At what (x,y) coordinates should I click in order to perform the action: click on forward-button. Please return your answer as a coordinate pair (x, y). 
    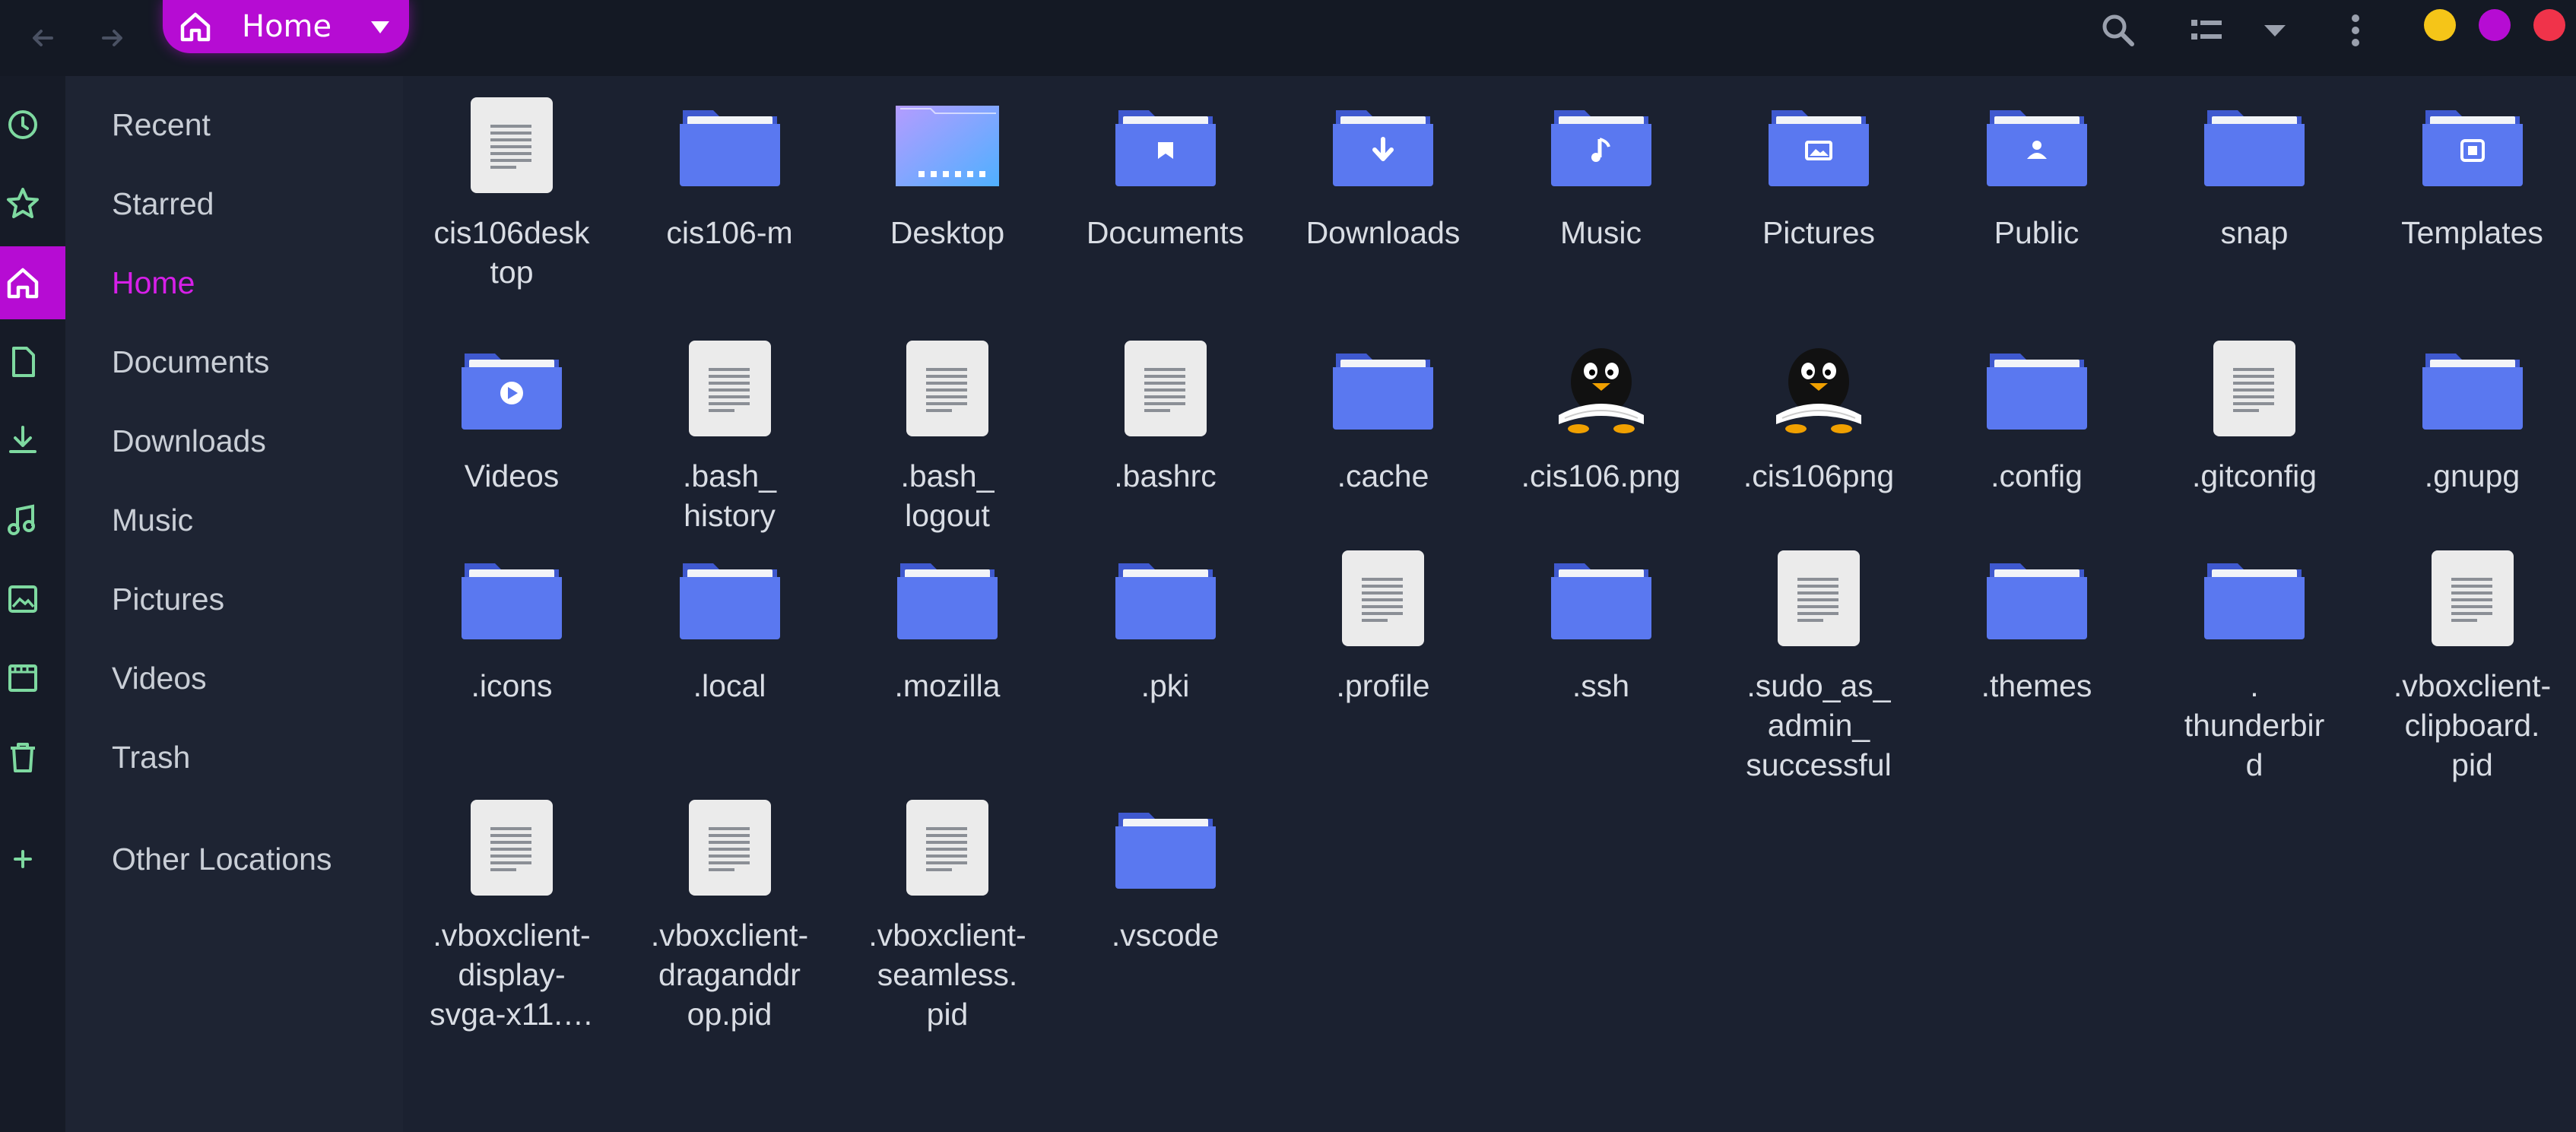
    Looking at the image, I should click on (112, 38).